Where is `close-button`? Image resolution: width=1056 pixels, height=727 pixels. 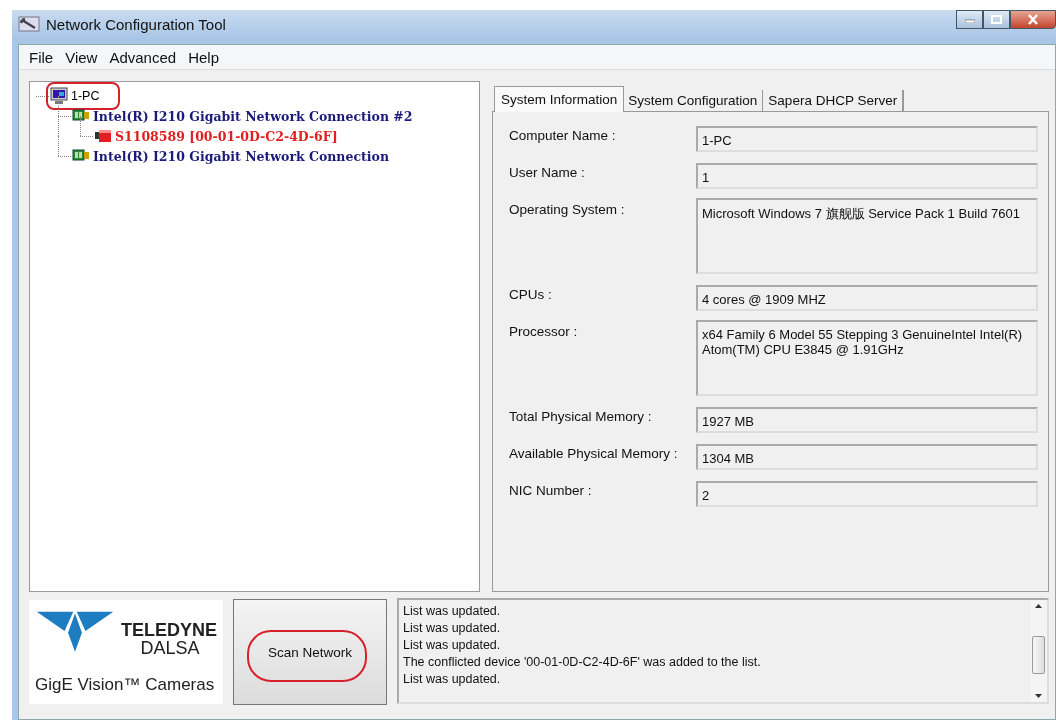
close-button is located at coordinates (1033, 19).